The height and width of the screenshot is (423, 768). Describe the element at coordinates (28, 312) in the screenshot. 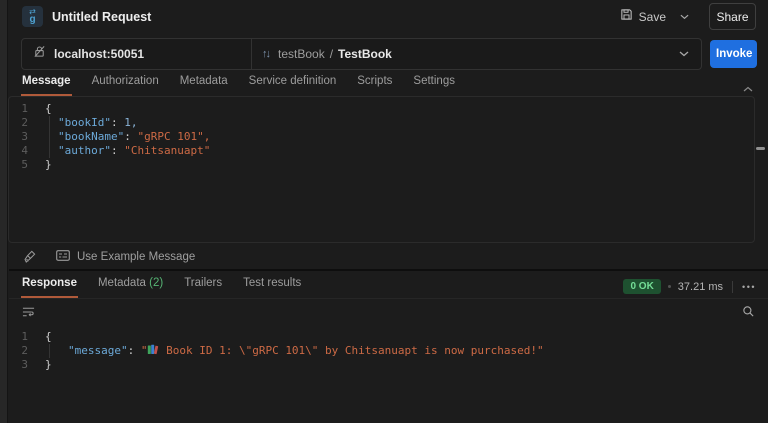

I see `wrap-text-icon` at that location.